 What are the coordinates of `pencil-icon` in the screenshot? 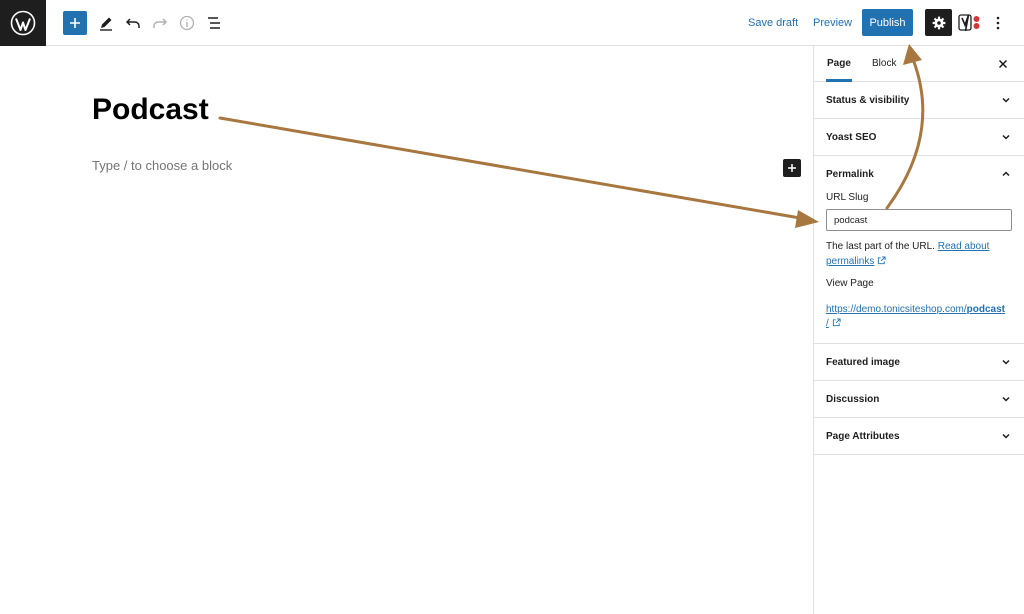 It's located at (106, 24).